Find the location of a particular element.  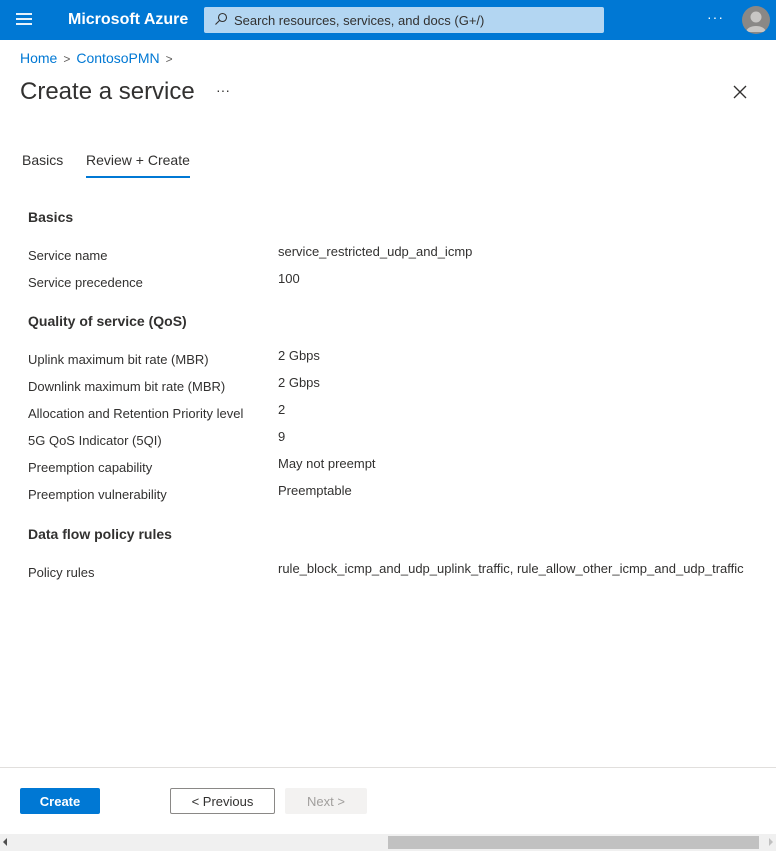

value-service-name: service_restricted_udp_and_icmp is located at coordinates (375, 251).